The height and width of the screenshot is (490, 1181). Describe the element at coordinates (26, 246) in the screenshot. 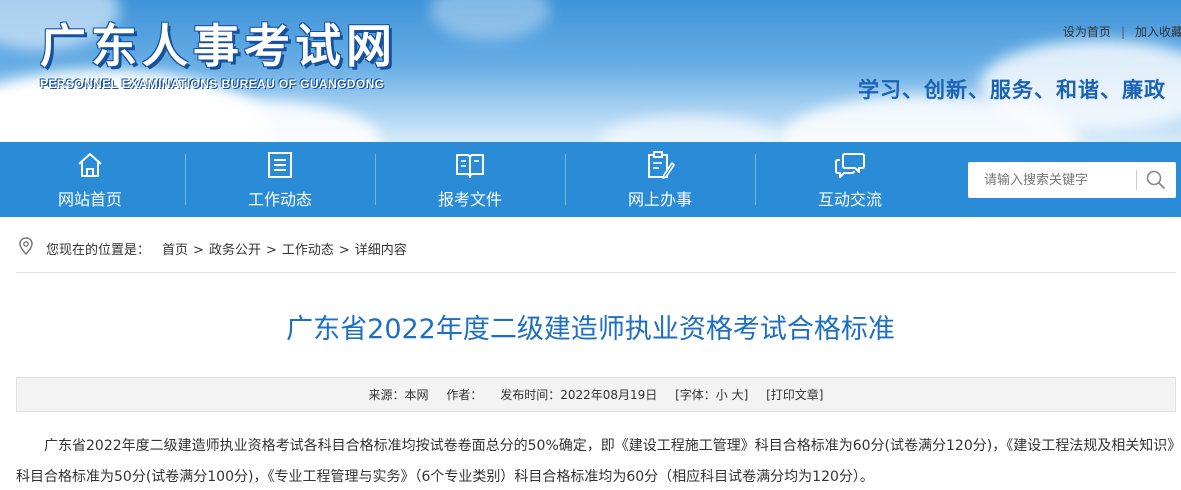

I see `location-pin-icon` at that location.